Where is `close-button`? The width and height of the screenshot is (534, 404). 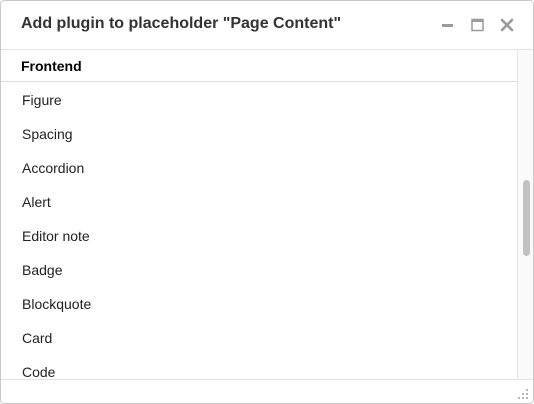 close-button is located at coordinates (507, 25).